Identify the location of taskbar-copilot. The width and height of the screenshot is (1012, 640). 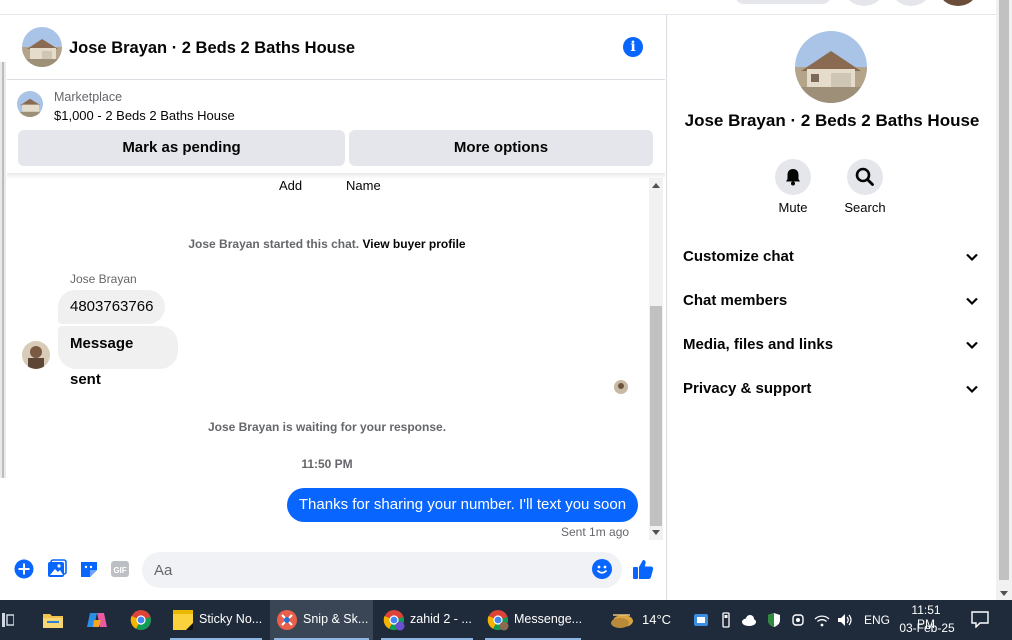
(98, 620).